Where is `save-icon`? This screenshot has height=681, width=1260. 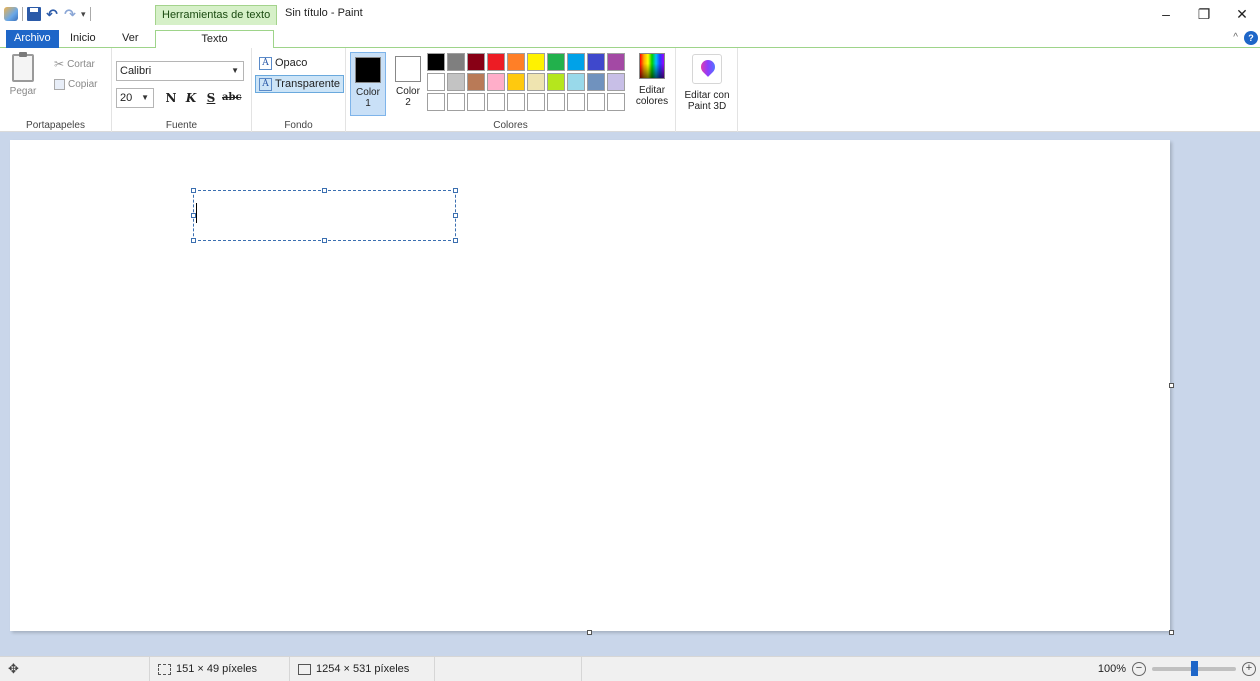 save-icon is located at coordinates (34, 14).